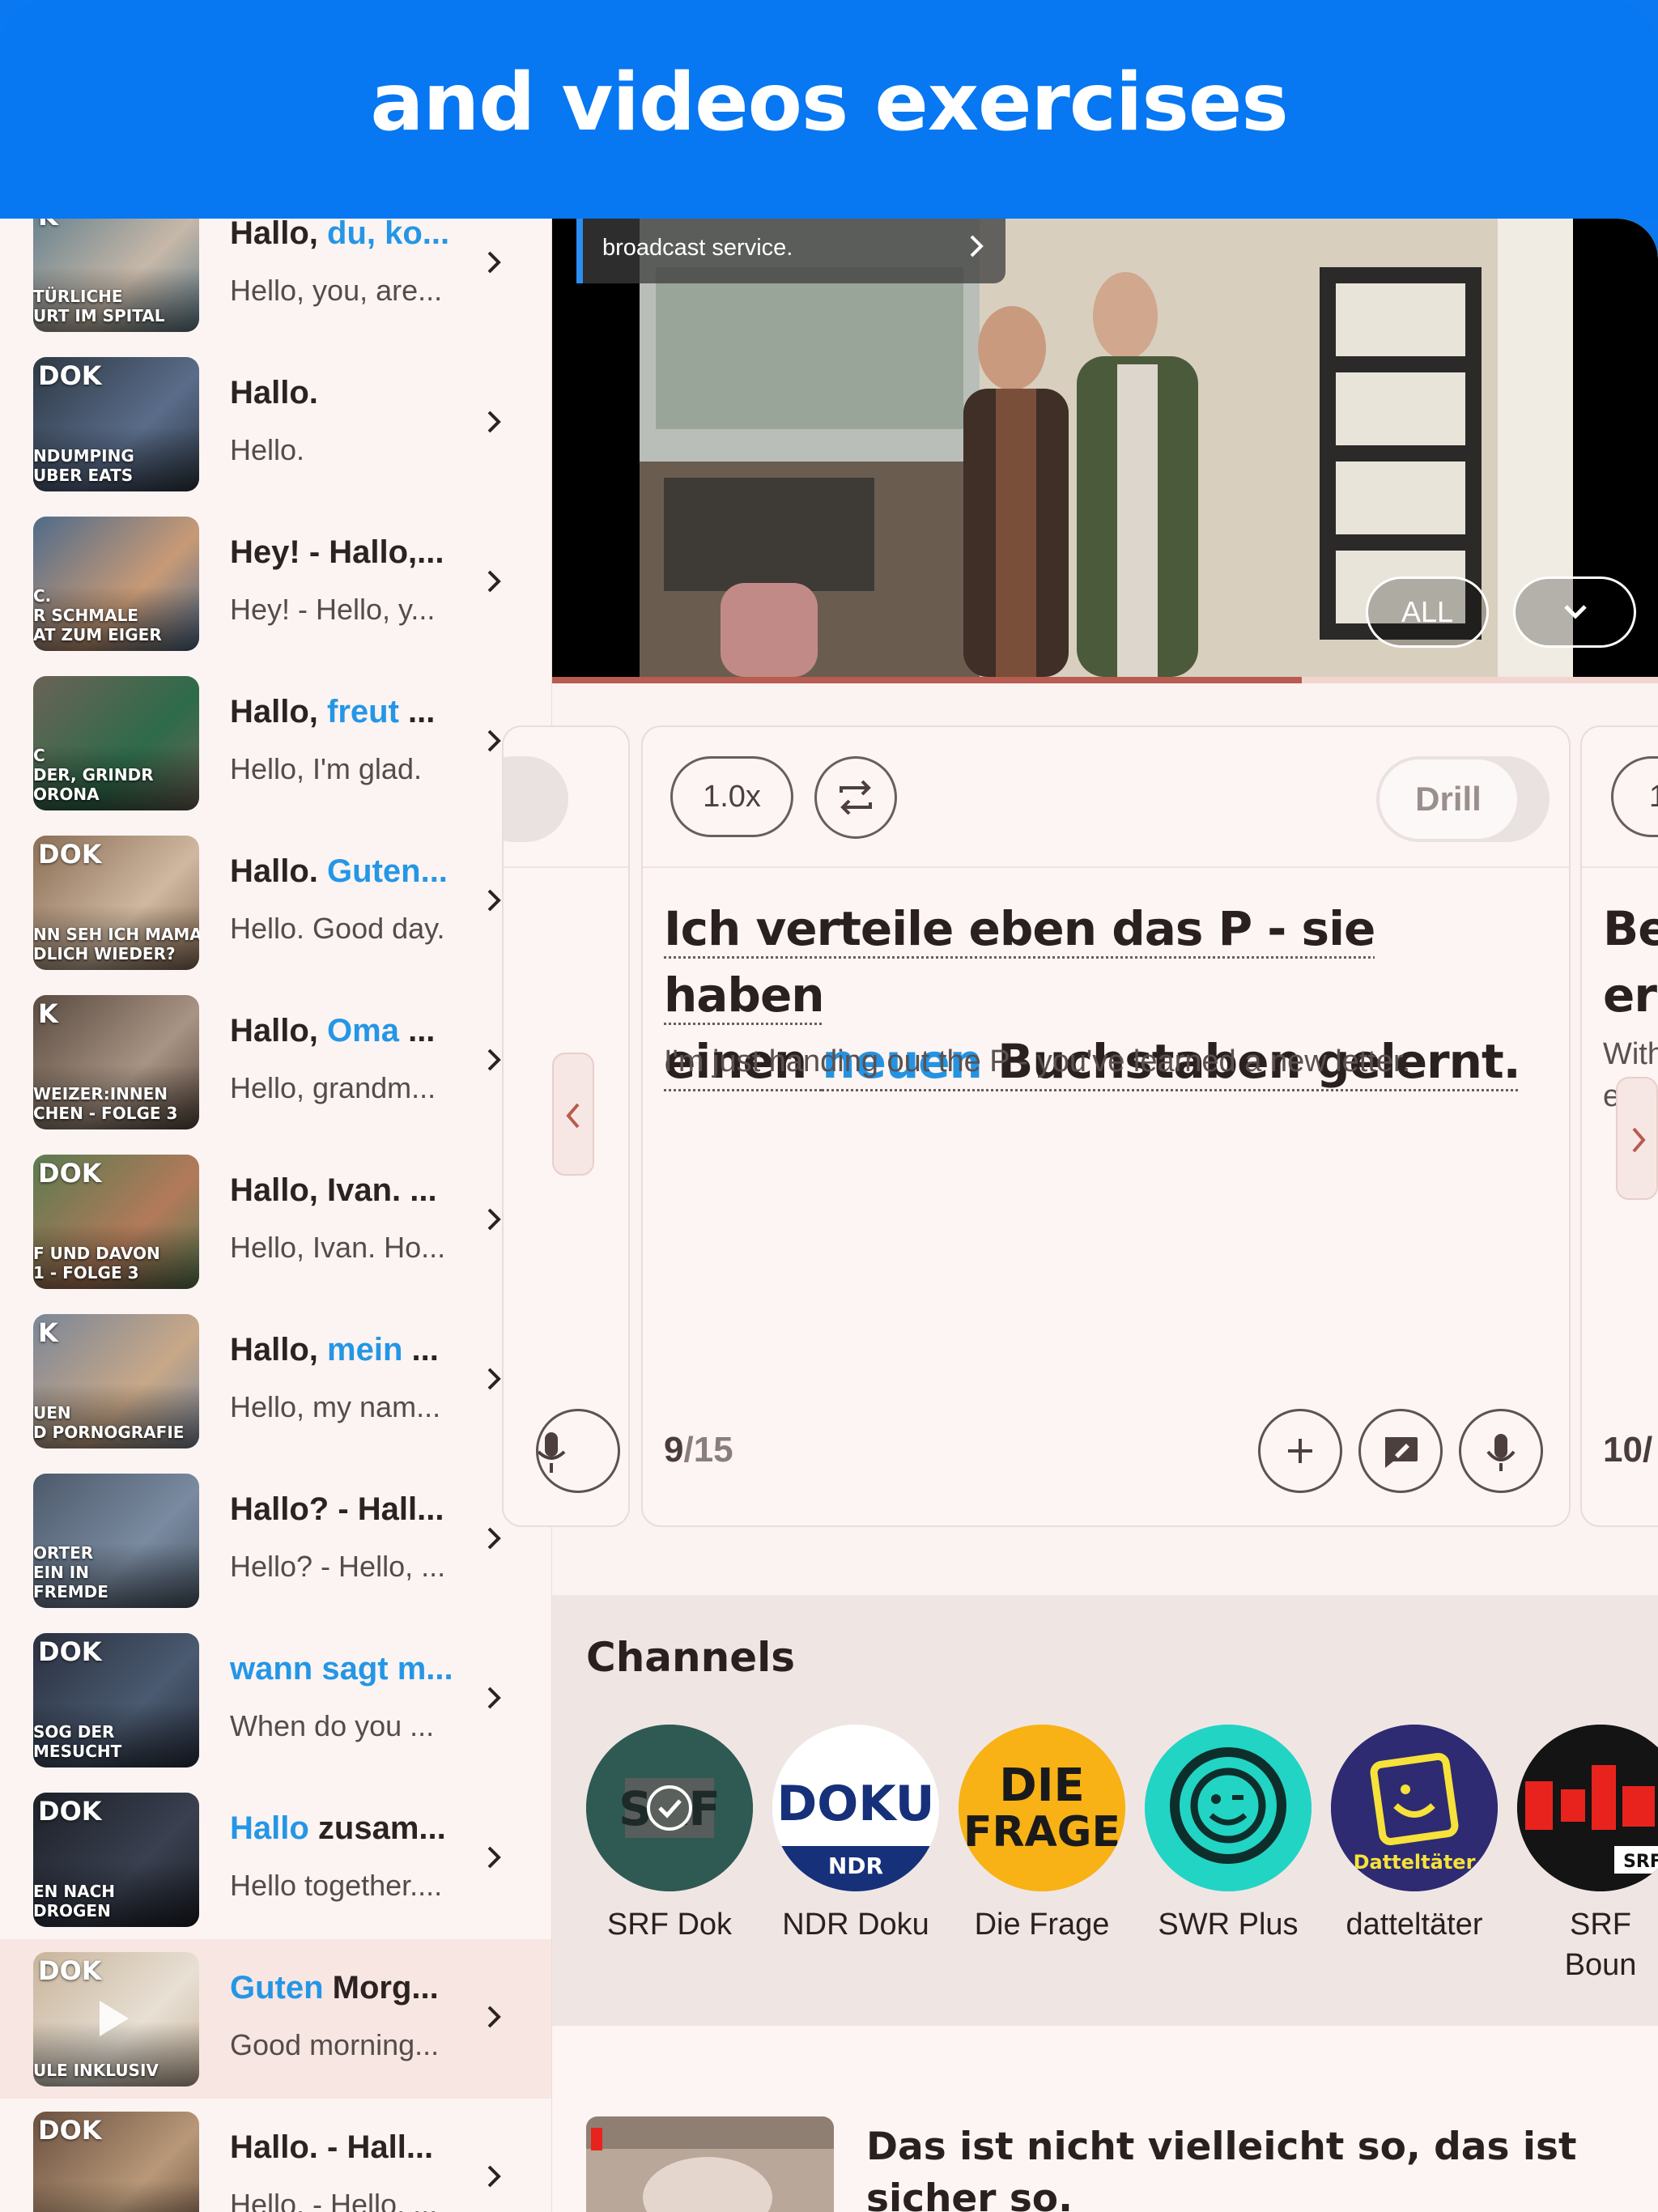 This screenshot has width=1658, height=2212. I want to click on repeat-button, so click(855, 798).